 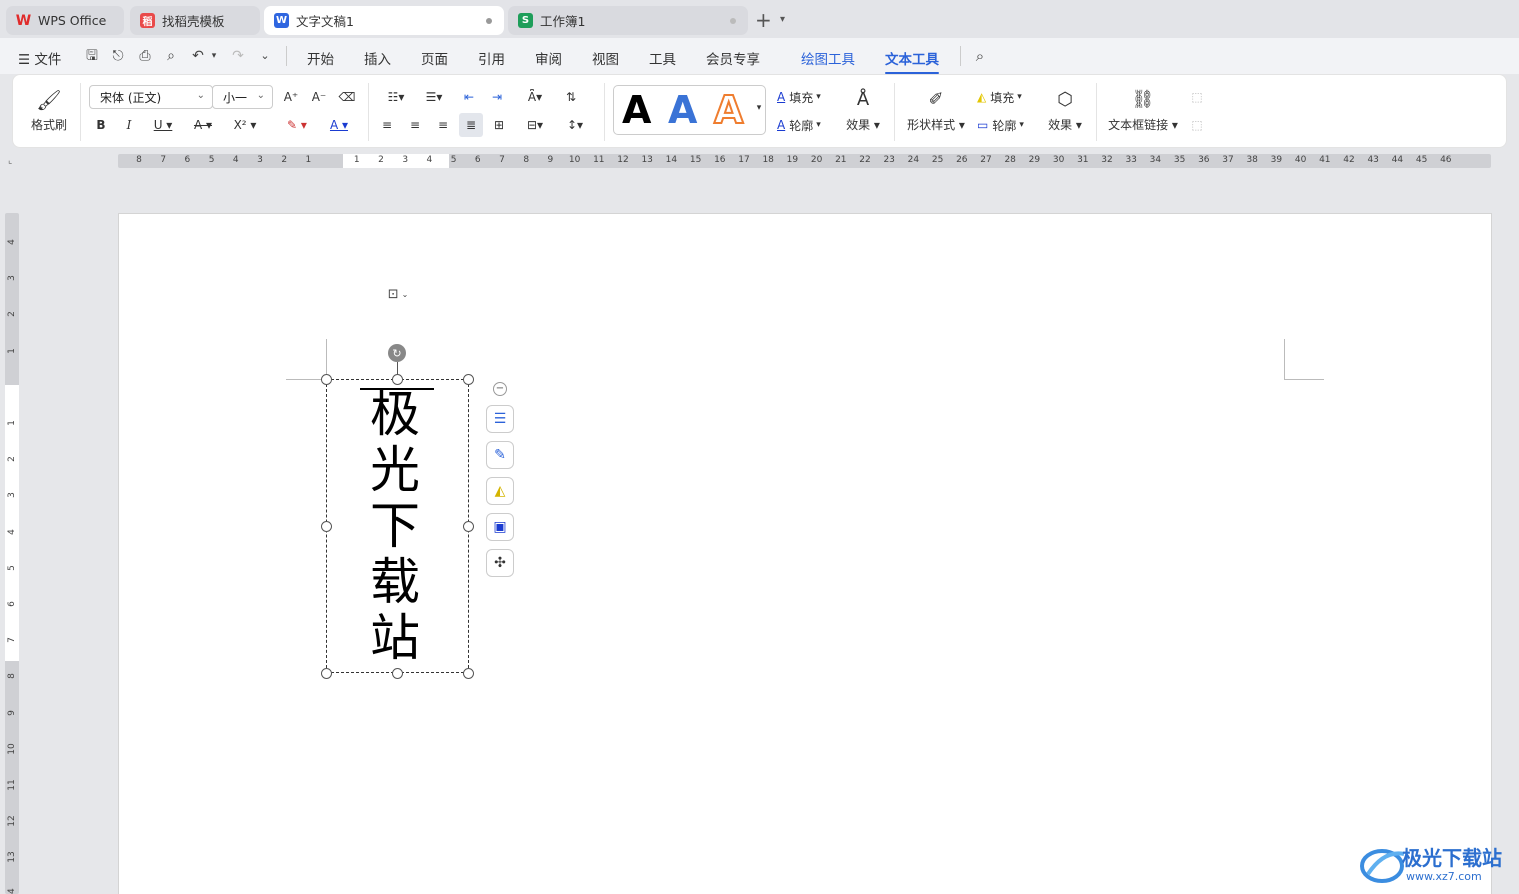 What do you see at coordinates (297, 125) in the screenshot?
I see `highlight-icon: ✎ ▾` at bounding box center [297, 125].